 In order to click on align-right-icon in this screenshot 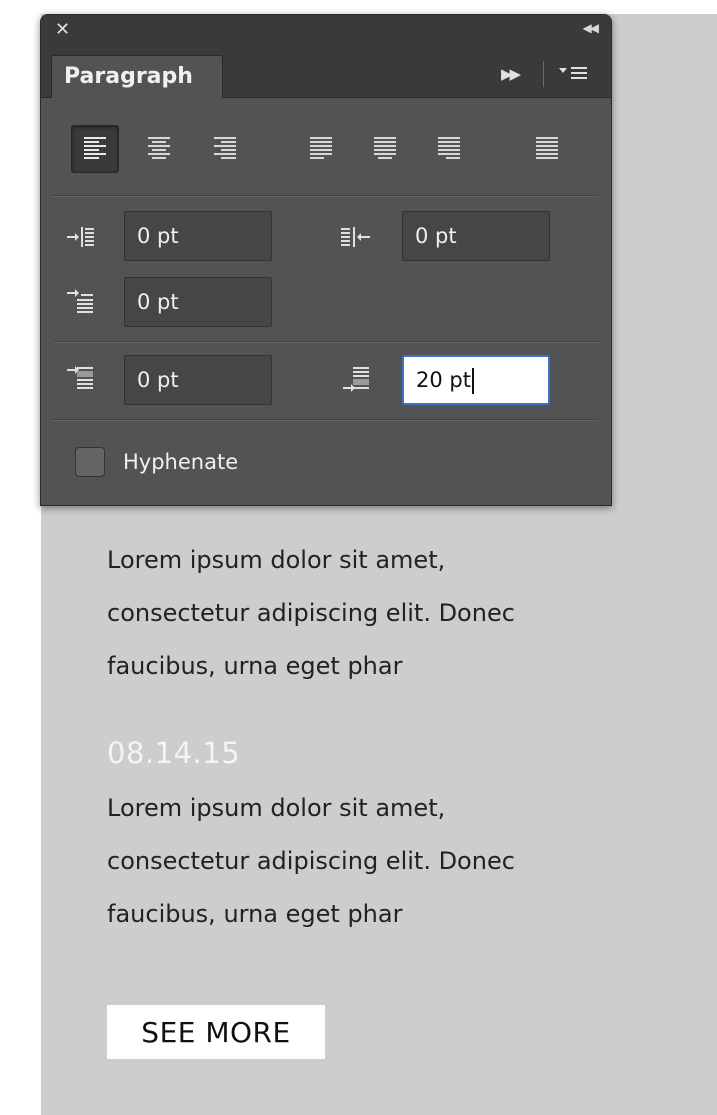, I will do `click(225, 148)`.